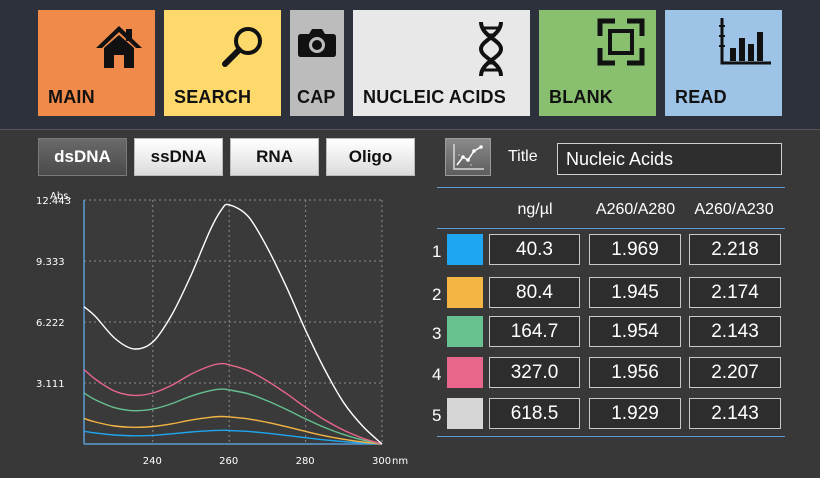 The width and height of the screenshot is (820, 478). I want to click on title-label: Title, so click(523, 156).